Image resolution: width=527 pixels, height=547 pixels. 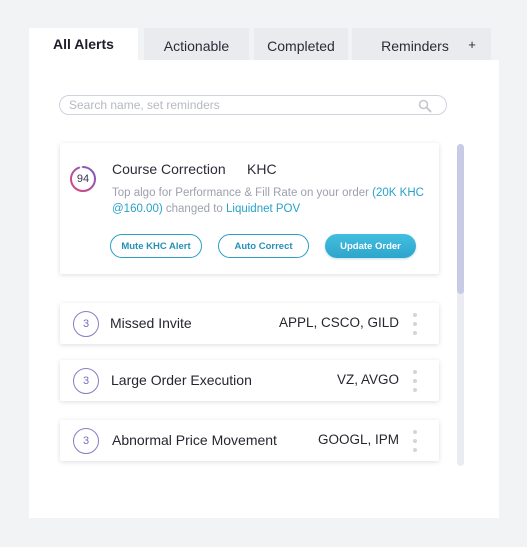 I want to click on alert-card: 3 Large Order Execution VZ, AVGO, so click(x=249, y=380).